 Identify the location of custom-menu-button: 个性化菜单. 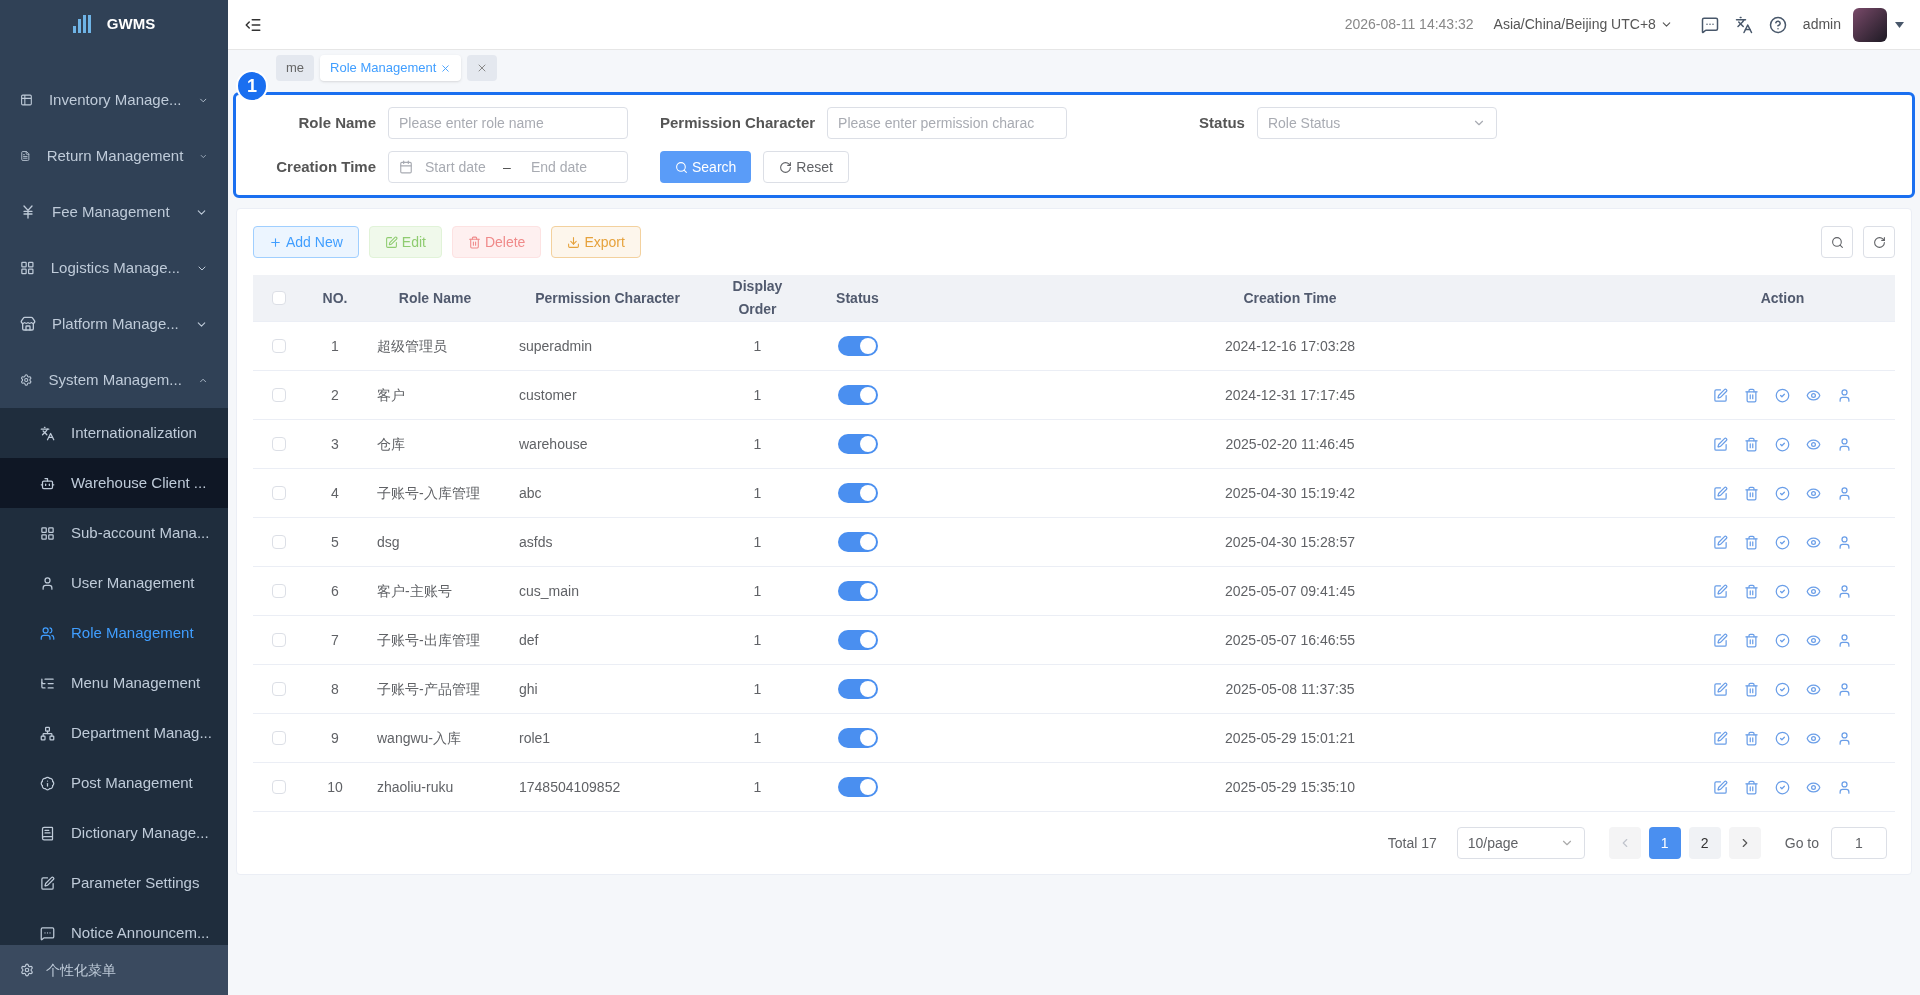
(114, 970).